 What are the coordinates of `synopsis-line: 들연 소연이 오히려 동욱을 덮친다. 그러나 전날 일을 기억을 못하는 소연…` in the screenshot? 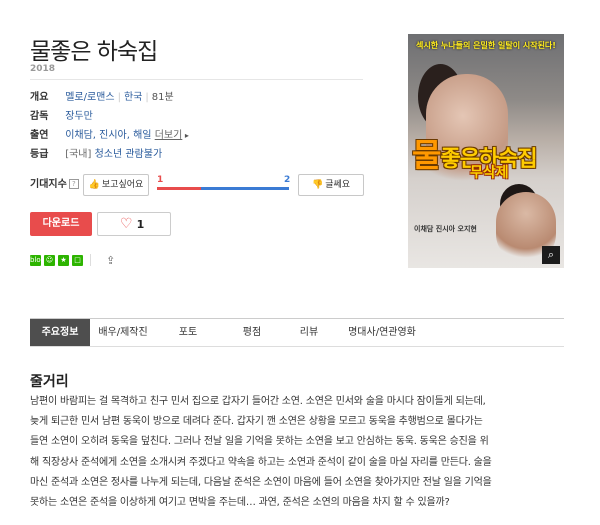 It's located at (259, 442).